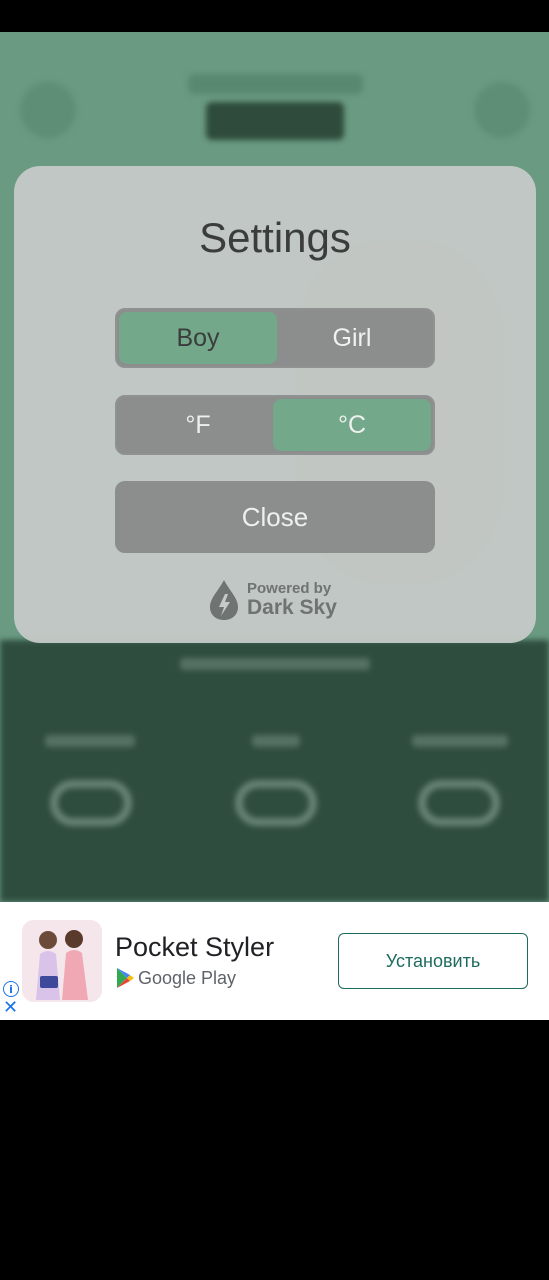 The width and height of the screenshot is (549, 1280). I want to click on ad-store-label: Google Play, so click(187, 978).